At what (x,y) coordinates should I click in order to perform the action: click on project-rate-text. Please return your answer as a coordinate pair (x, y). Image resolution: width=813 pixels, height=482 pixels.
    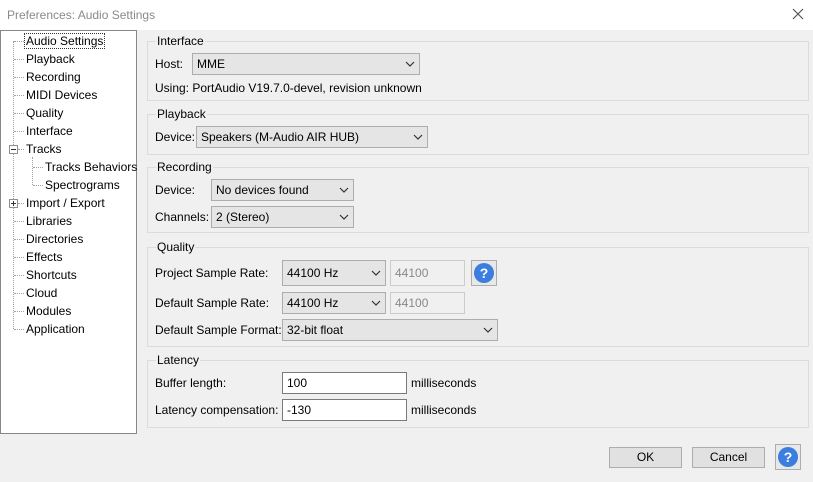
    Looking at the image, I should click on (427, 273).